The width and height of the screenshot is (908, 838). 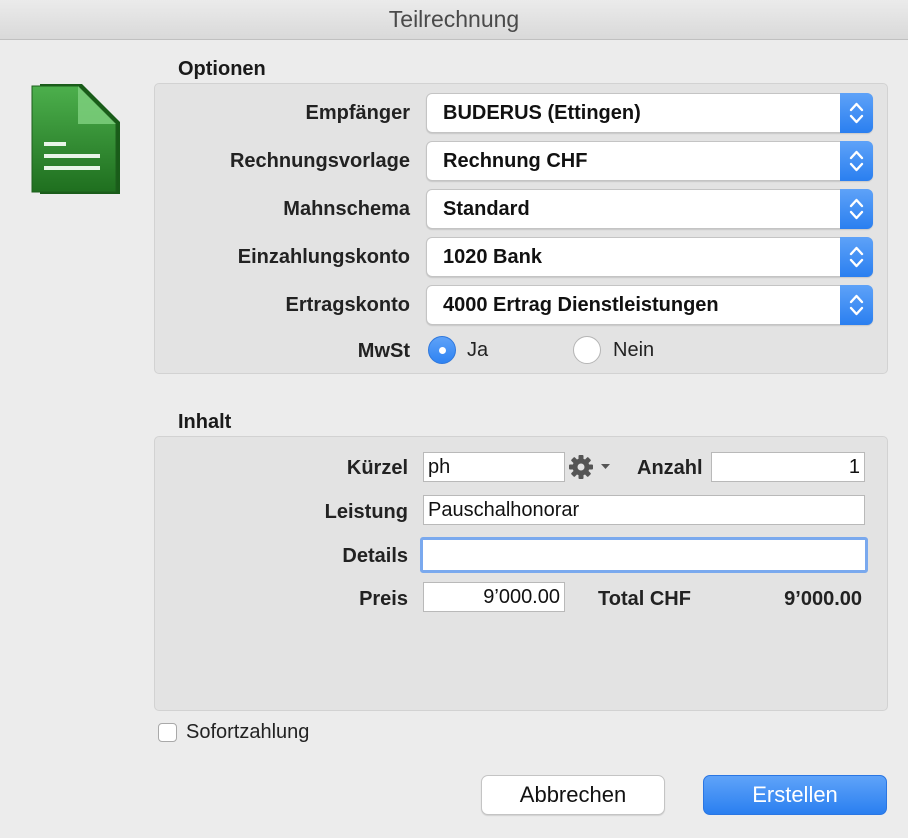 I want to click on ertragskonto-label: Ertragskonto, so click(x=347, y=305).